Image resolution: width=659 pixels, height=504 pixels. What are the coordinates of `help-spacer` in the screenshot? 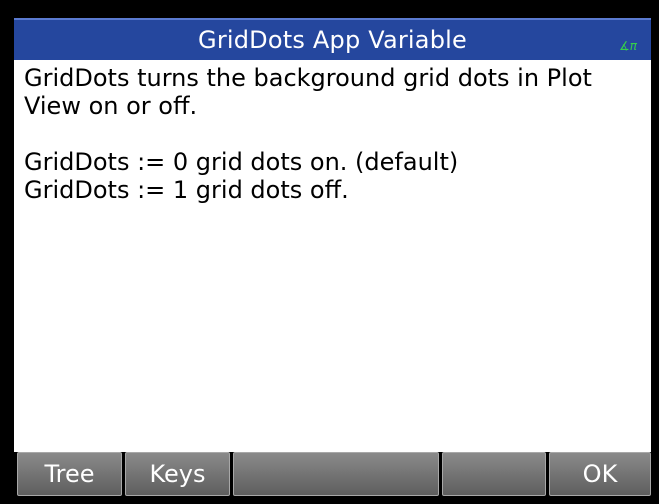 It's located at (334, 134).